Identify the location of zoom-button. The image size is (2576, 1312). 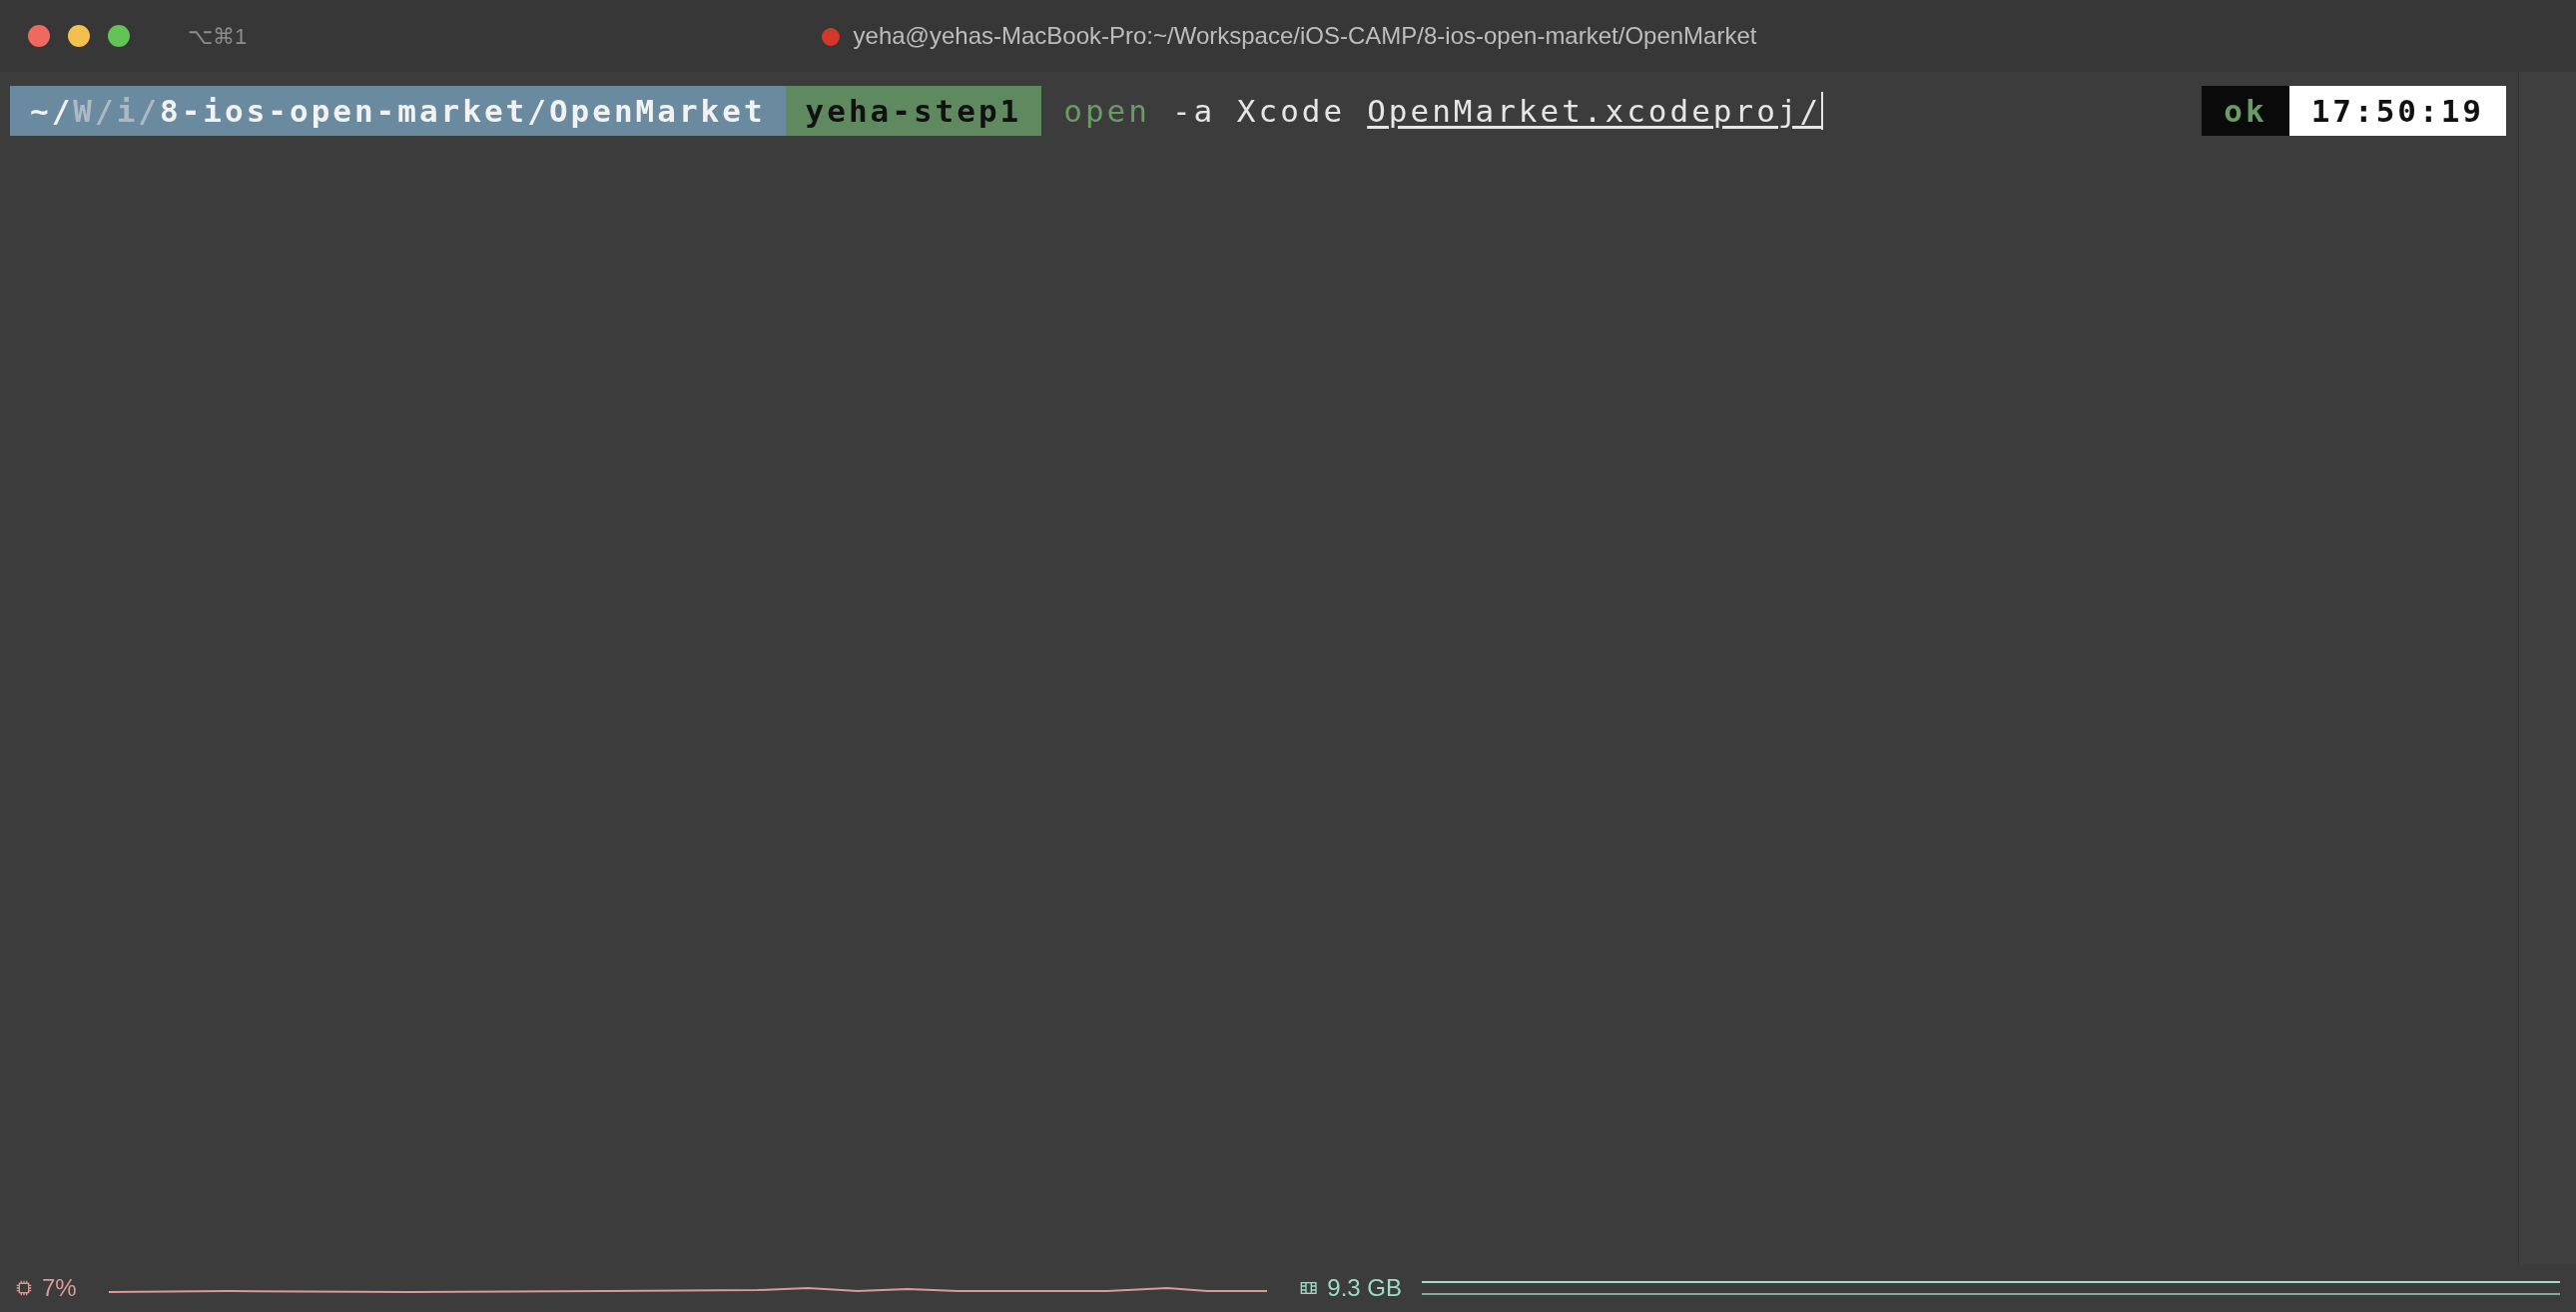
(119, 36).